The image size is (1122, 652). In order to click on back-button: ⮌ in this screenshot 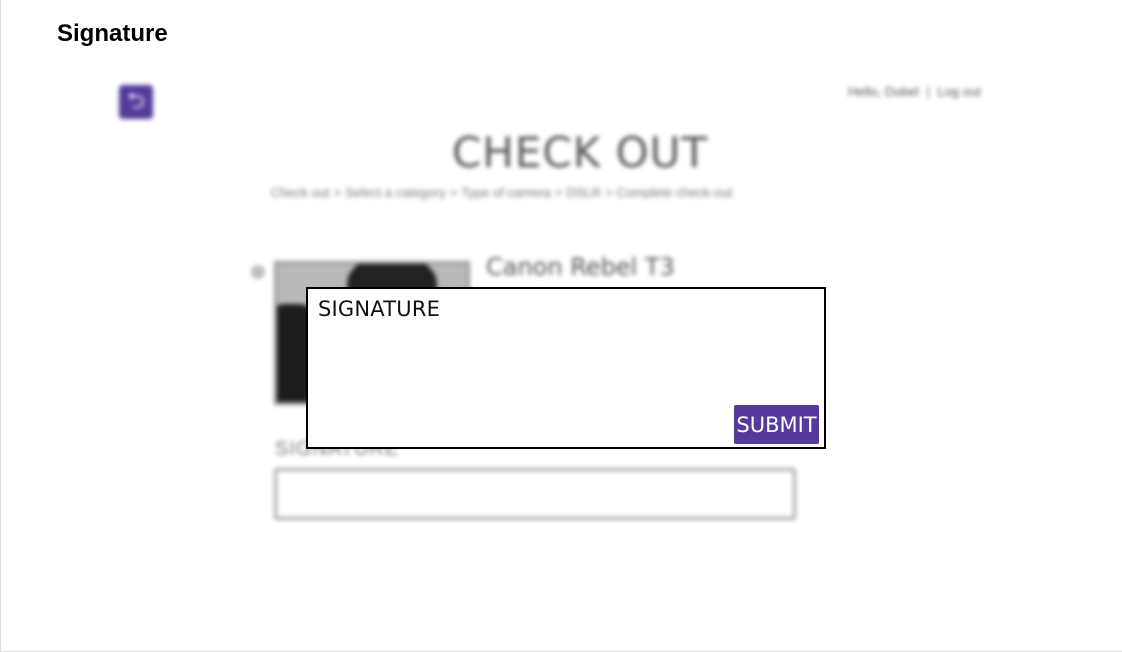, I will do `click(136, 102)`.